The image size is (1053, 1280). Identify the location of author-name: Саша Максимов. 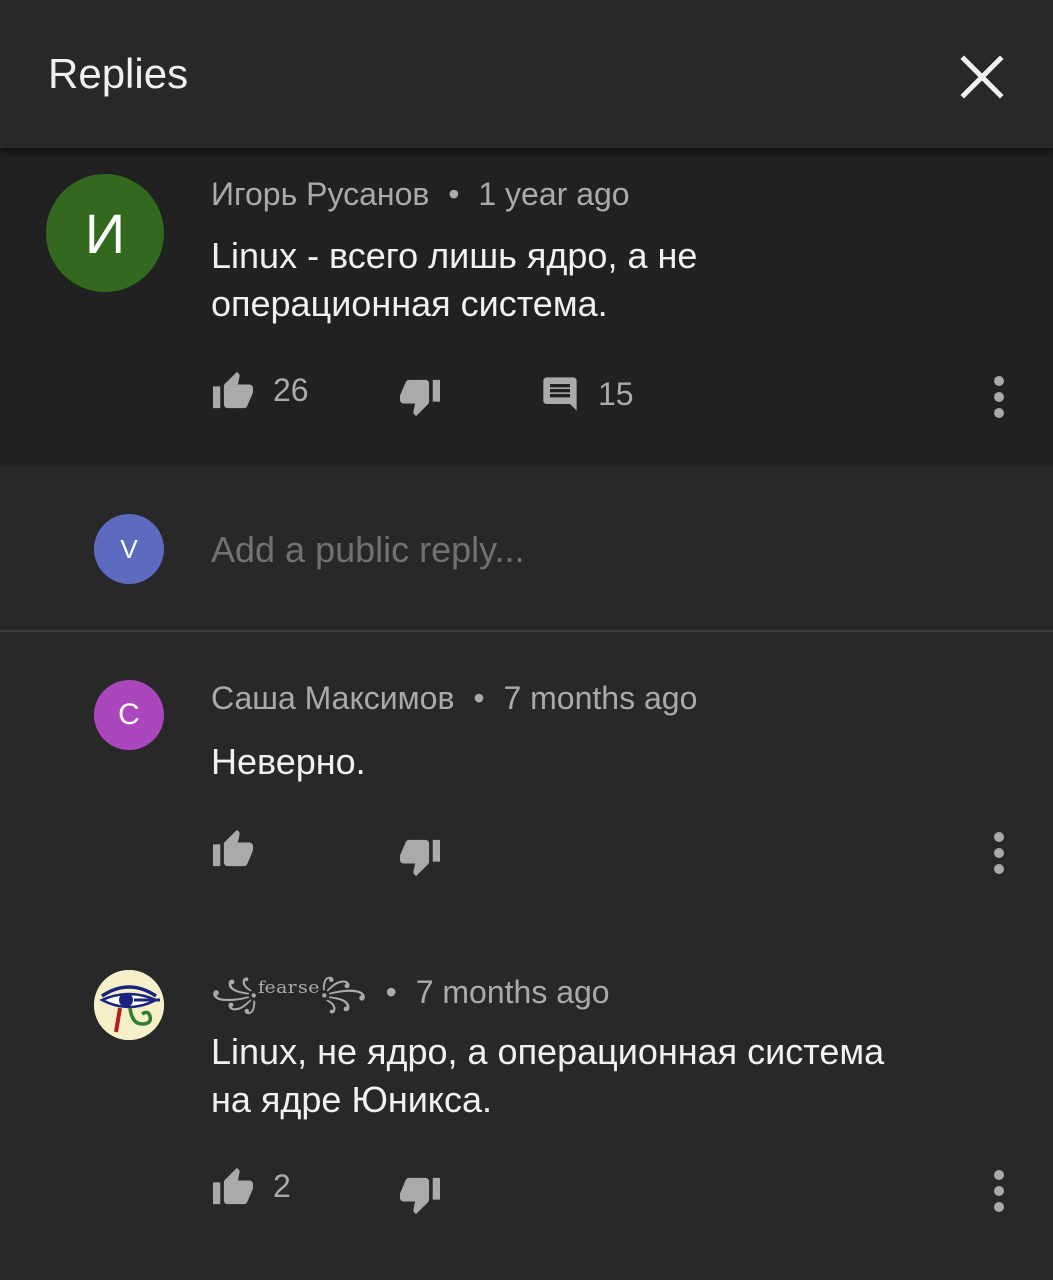
(332, 698).